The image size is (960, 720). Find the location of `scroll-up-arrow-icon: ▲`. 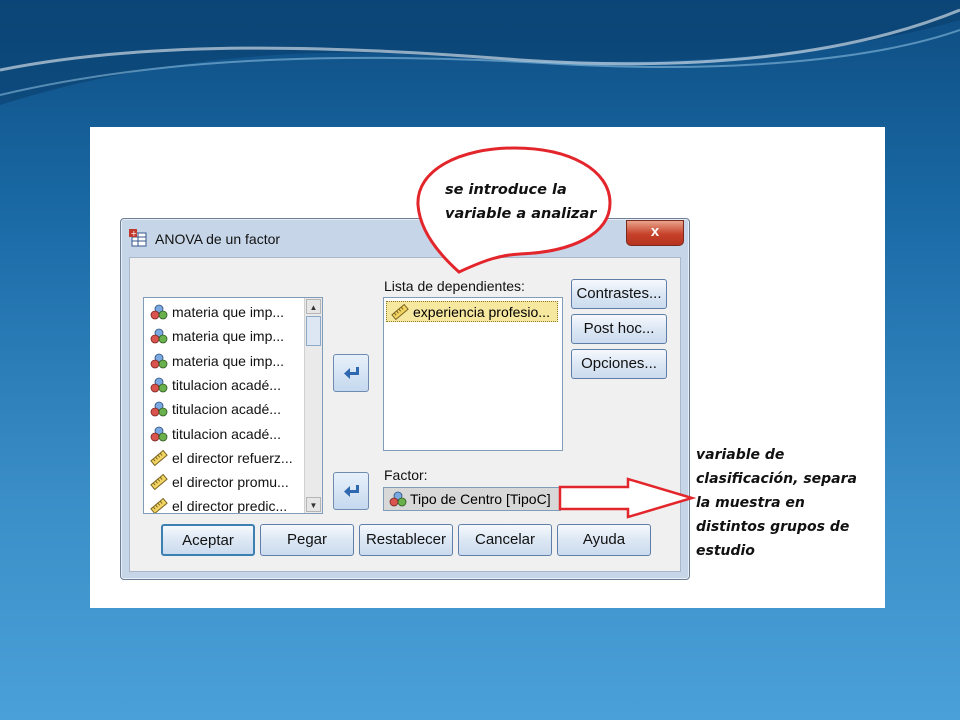

scroll-up-arrow-icon: ▲ is located at coordinates (313, 306).